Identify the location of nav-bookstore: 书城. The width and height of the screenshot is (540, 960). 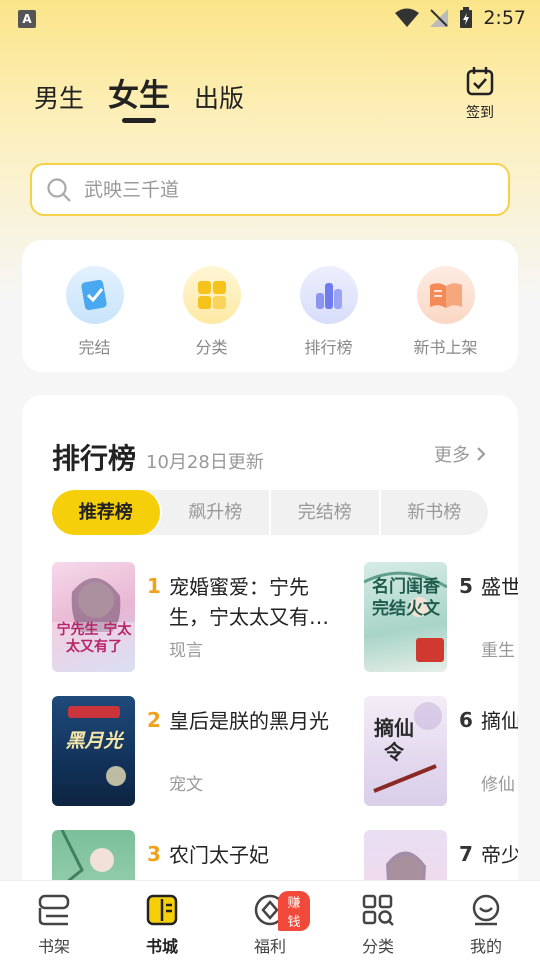
(162, 925).